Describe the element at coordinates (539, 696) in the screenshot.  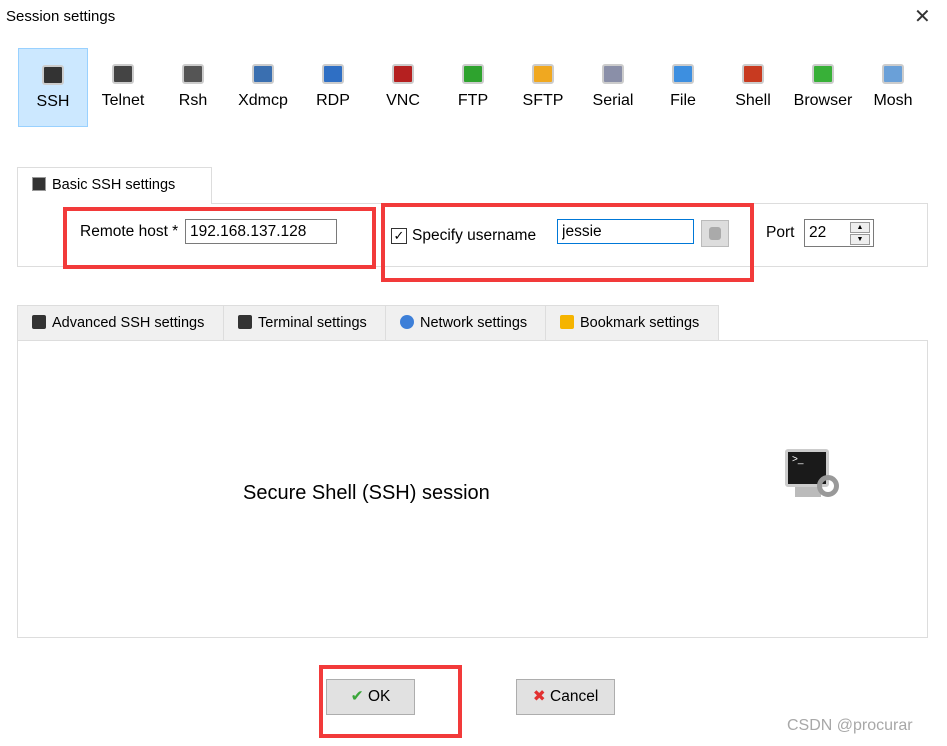
I see `cross-icon: ✖` at that location.